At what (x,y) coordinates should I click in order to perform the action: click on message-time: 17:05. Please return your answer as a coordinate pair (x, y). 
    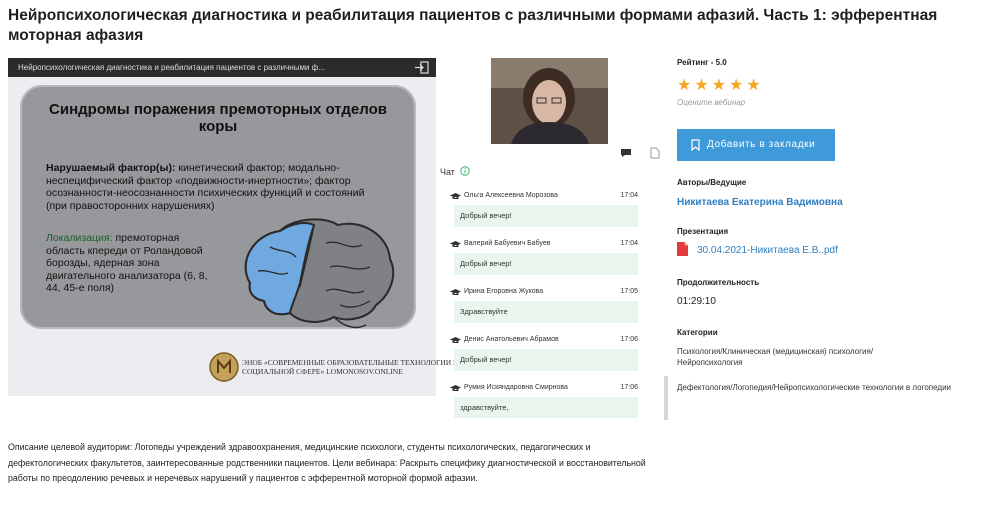
    Looking at the image, I should click on (629, 291).